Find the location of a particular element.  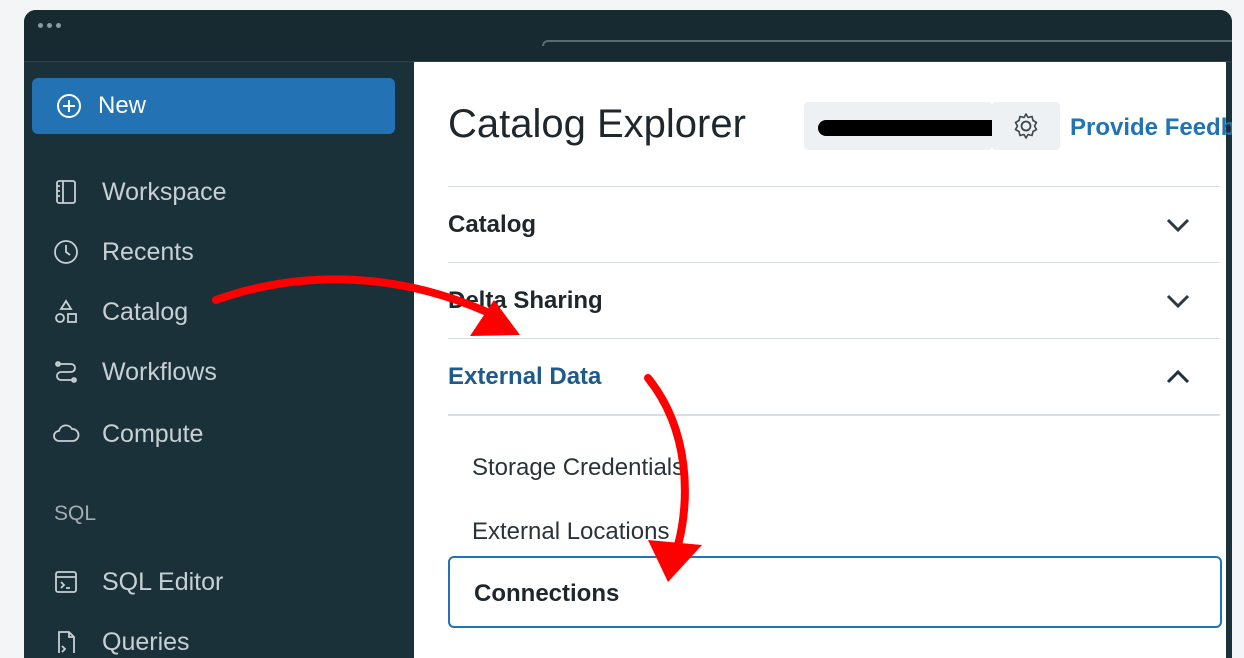

redaction-mark is located at coordinates (905, 128).